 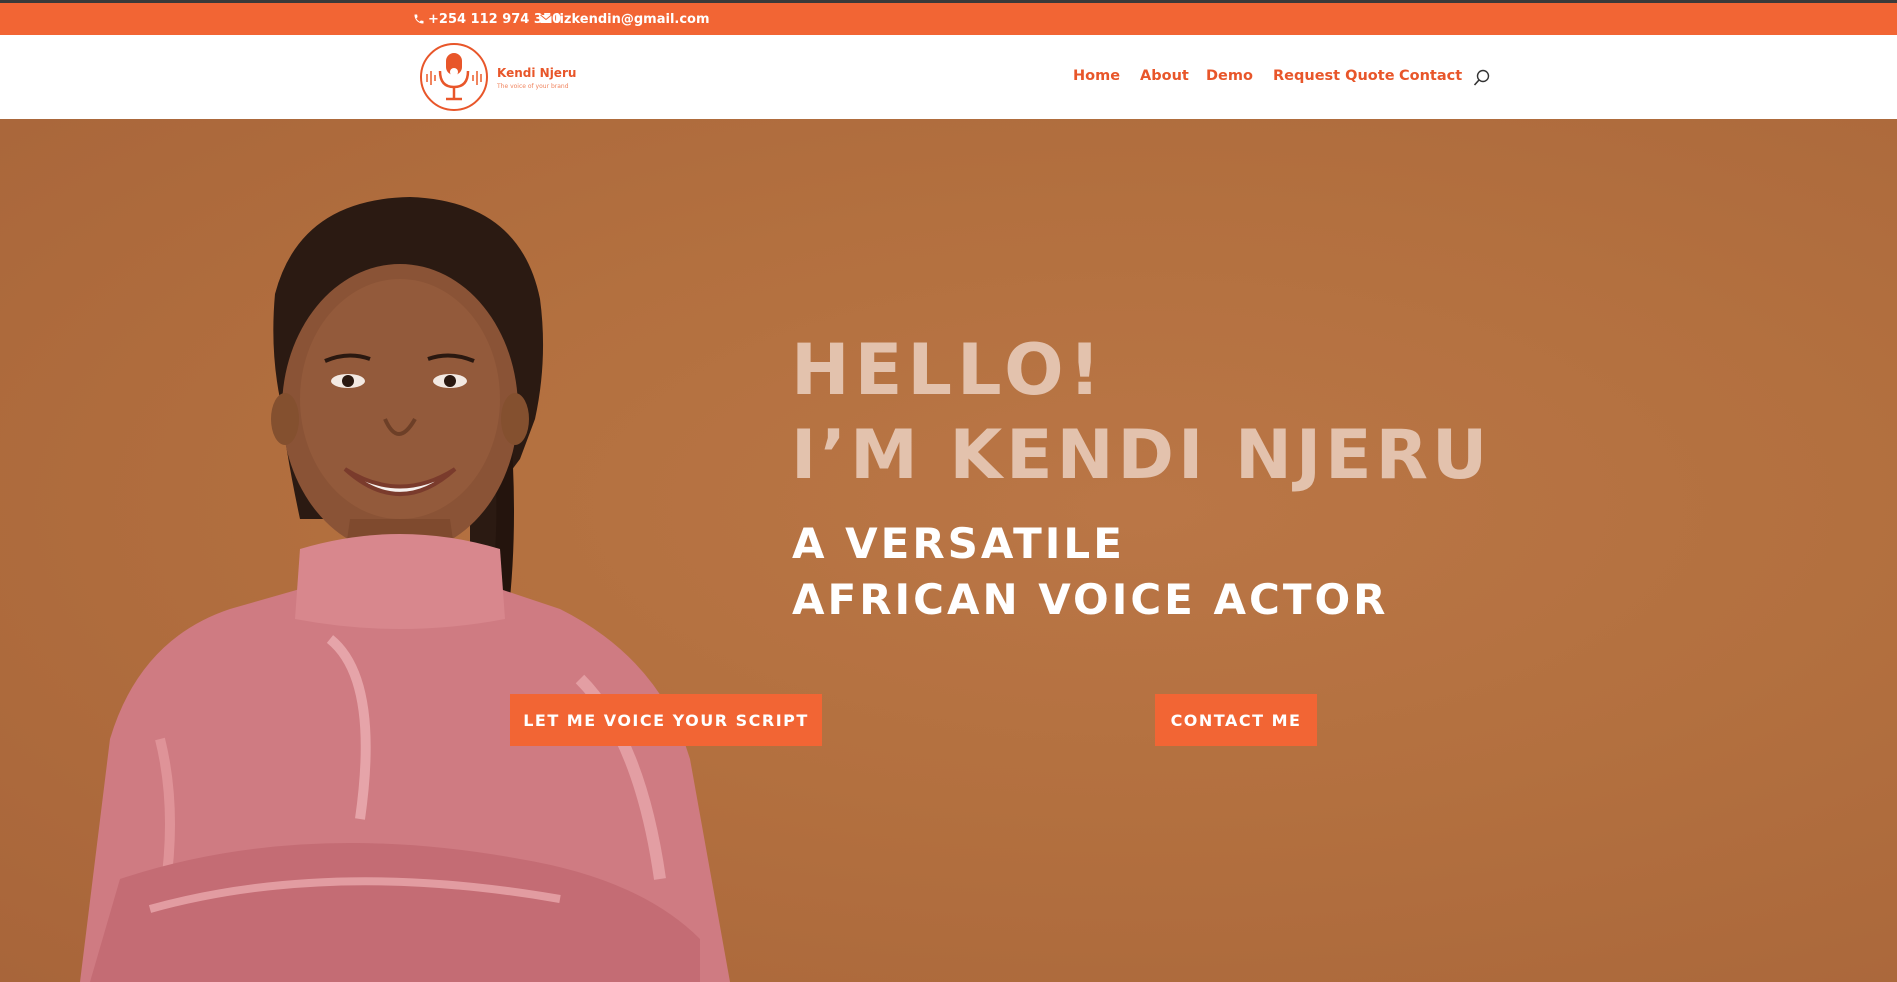 I want to click on email-contact: lizkendin@gmail.com, so click(x=625, y=19).